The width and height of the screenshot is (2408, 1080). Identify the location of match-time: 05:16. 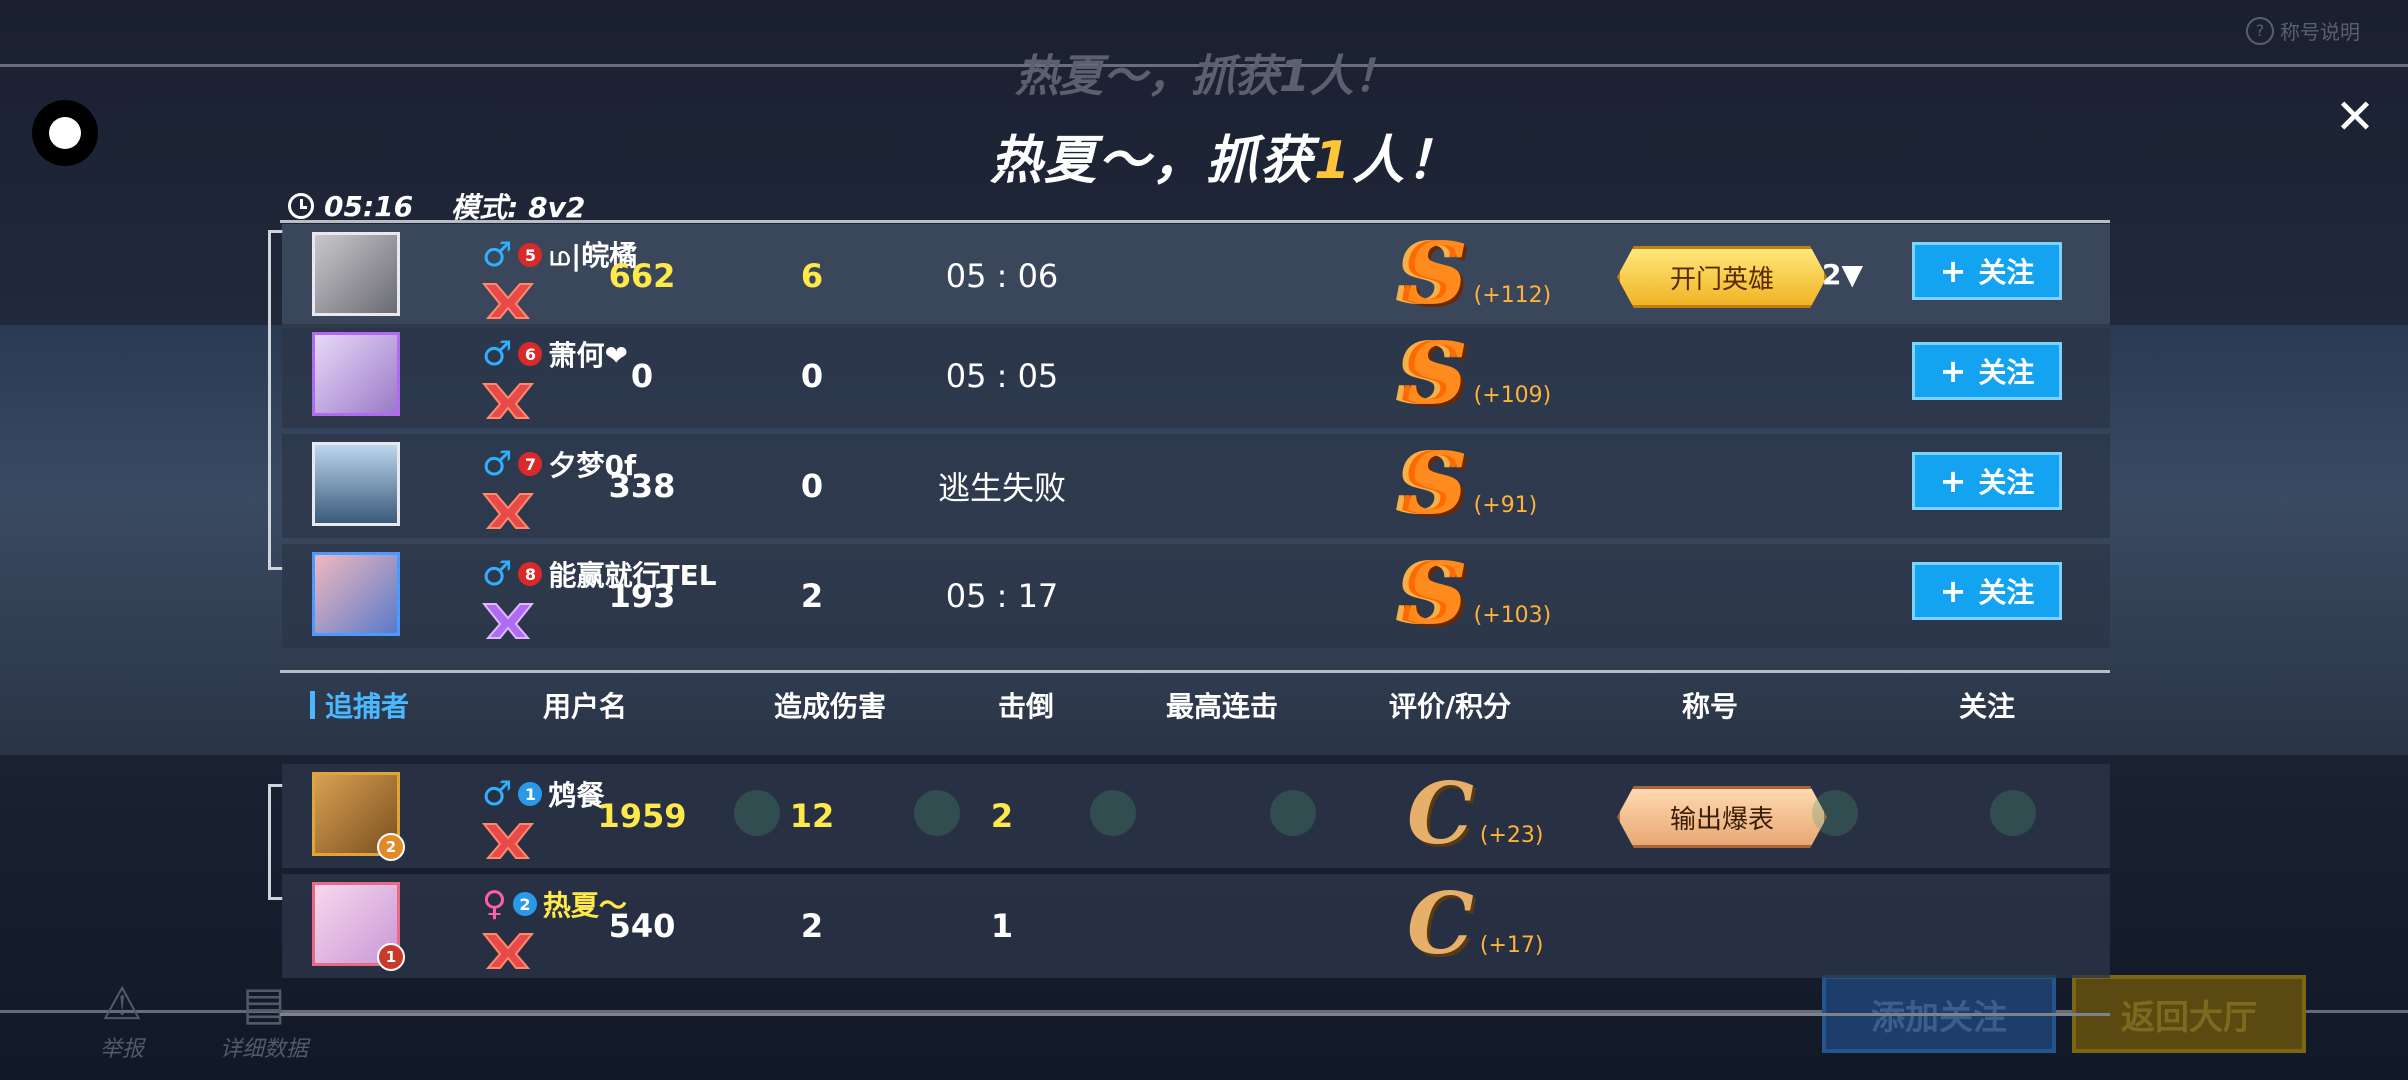
(369, 206).